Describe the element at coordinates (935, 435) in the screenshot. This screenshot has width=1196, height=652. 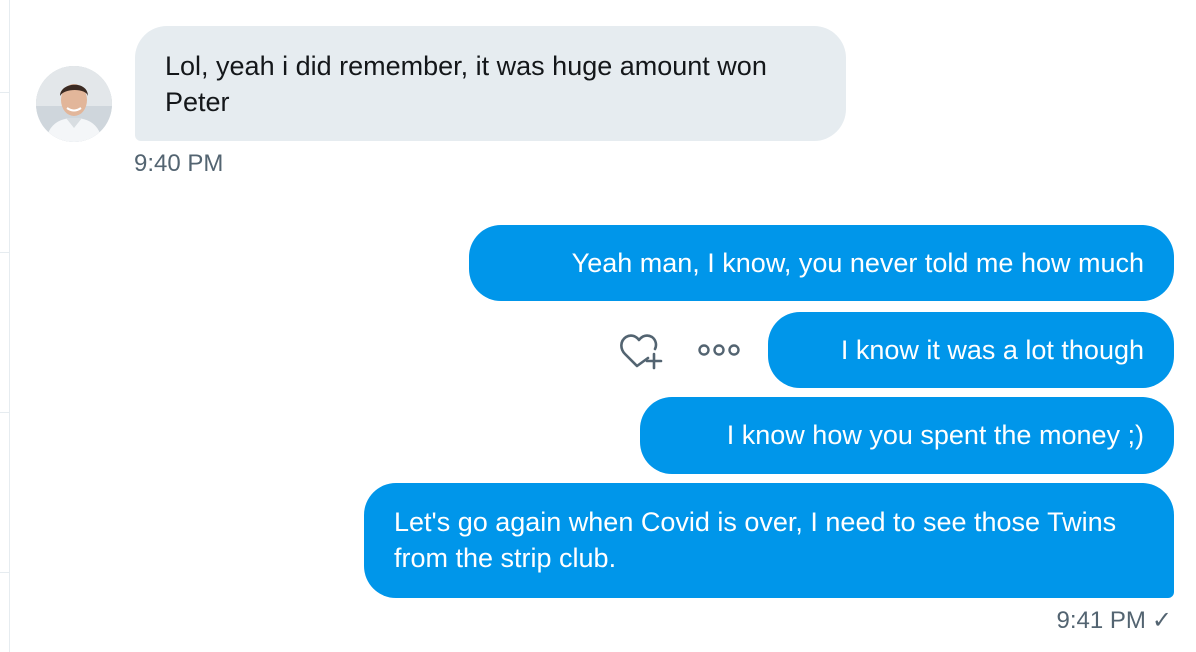
I see `message-text: I know how you spent the money ;)` at that location.